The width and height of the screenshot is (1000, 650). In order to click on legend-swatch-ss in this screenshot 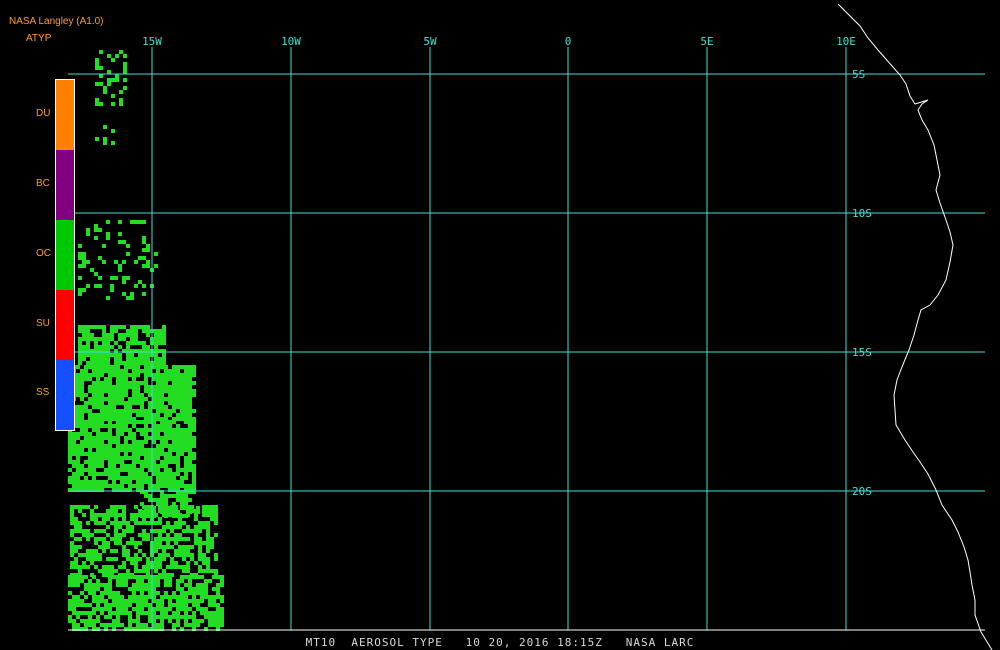, I will do `click(65, 395)`.